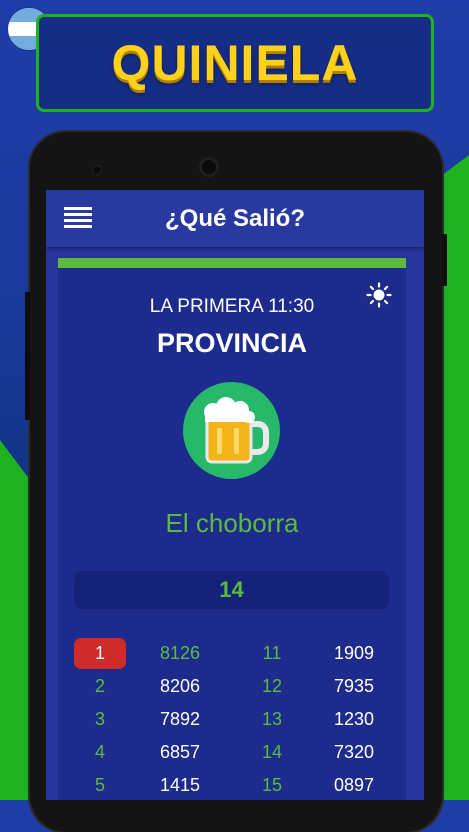 Image resolution: width=469 pixels, height=832 pixels. Describe the element at coordinates (100, 653) in the screenshot. I see `position-label: 1` at that location.